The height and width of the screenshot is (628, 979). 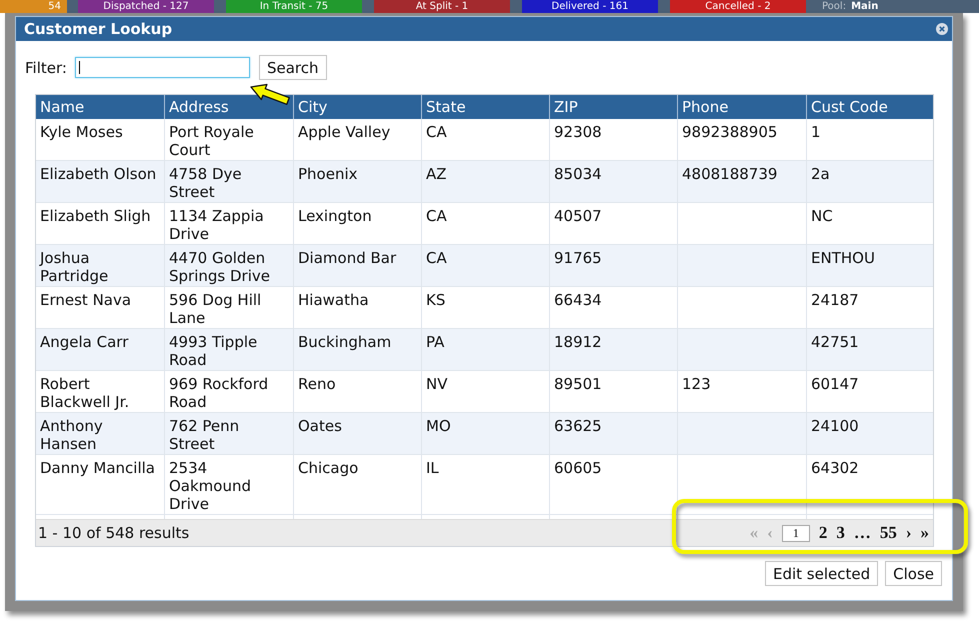 What do you see at coordinates (741, 391) in the screenshot?
I see `table-cell: 123` at bounding box center [741, 391].